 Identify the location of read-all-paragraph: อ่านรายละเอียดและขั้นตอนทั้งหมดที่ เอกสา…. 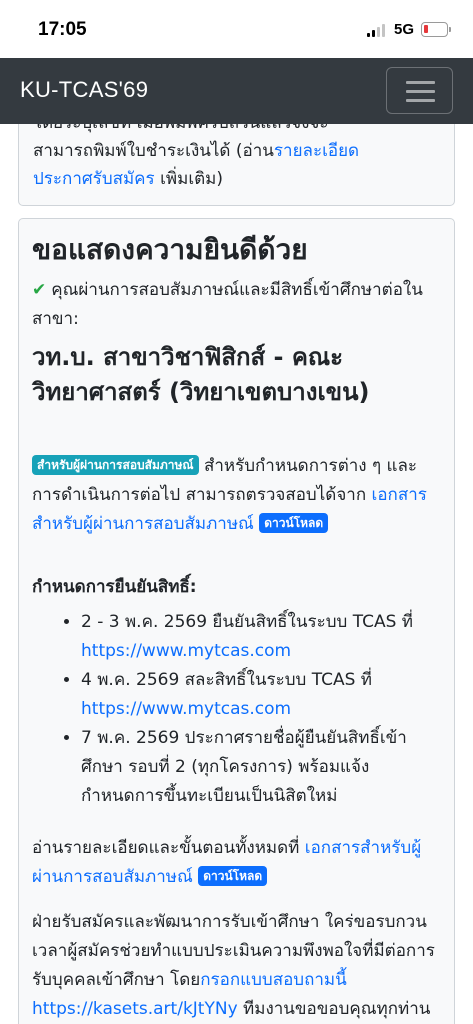
(236, 863).